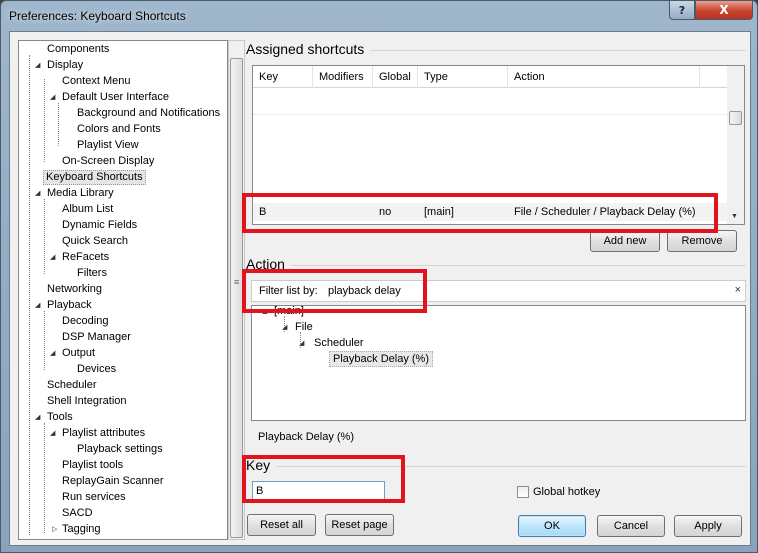 This screenshot has width=758, height=553. I want to click on window-title: Preferences: Keyboard Shortcuts, so click(97, 16).